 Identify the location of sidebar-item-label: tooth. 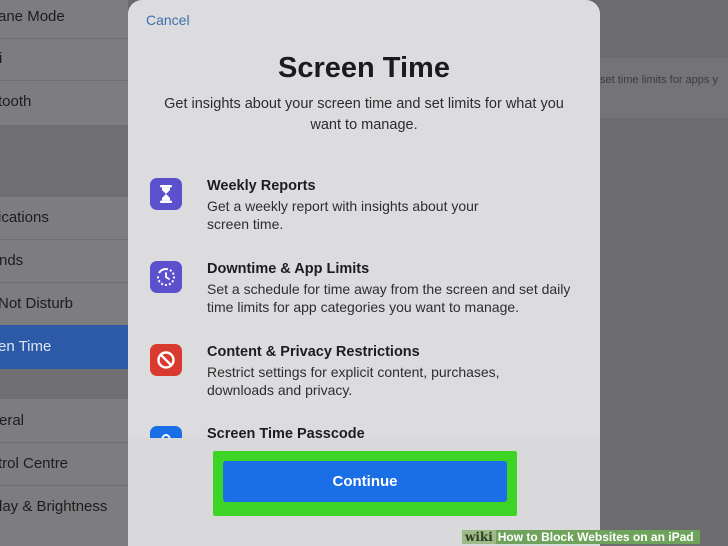
(16, 101).